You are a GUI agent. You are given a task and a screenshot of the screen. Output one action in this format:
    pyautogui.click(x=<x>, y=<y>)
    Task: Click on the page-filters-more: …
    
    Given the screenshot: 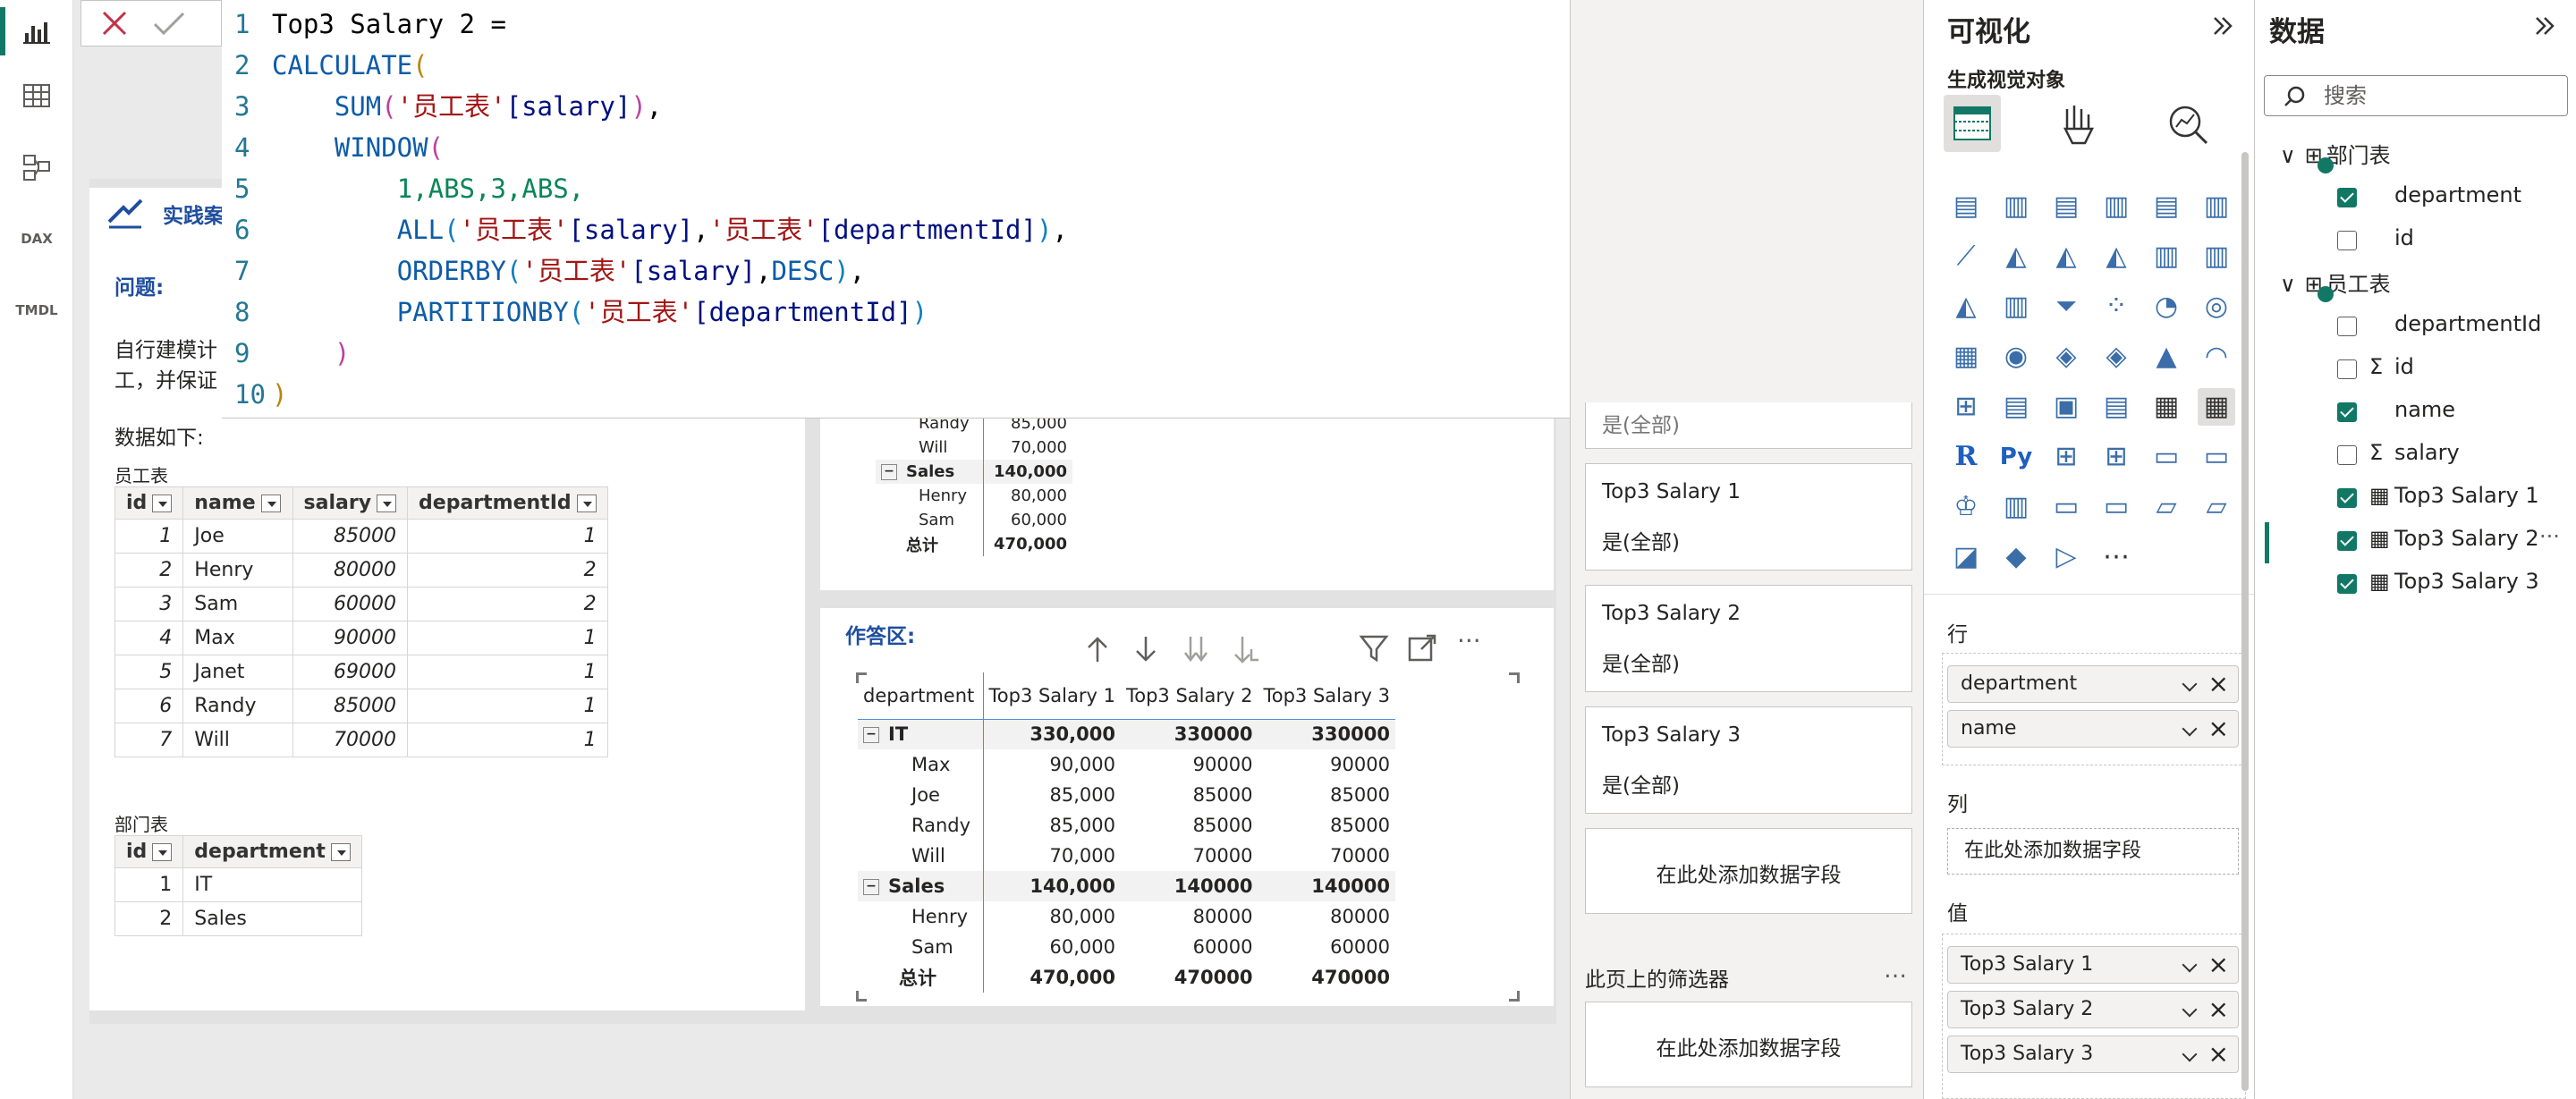 What is the action you would take?
    pyautogui.click(x=1895, y=970)
    